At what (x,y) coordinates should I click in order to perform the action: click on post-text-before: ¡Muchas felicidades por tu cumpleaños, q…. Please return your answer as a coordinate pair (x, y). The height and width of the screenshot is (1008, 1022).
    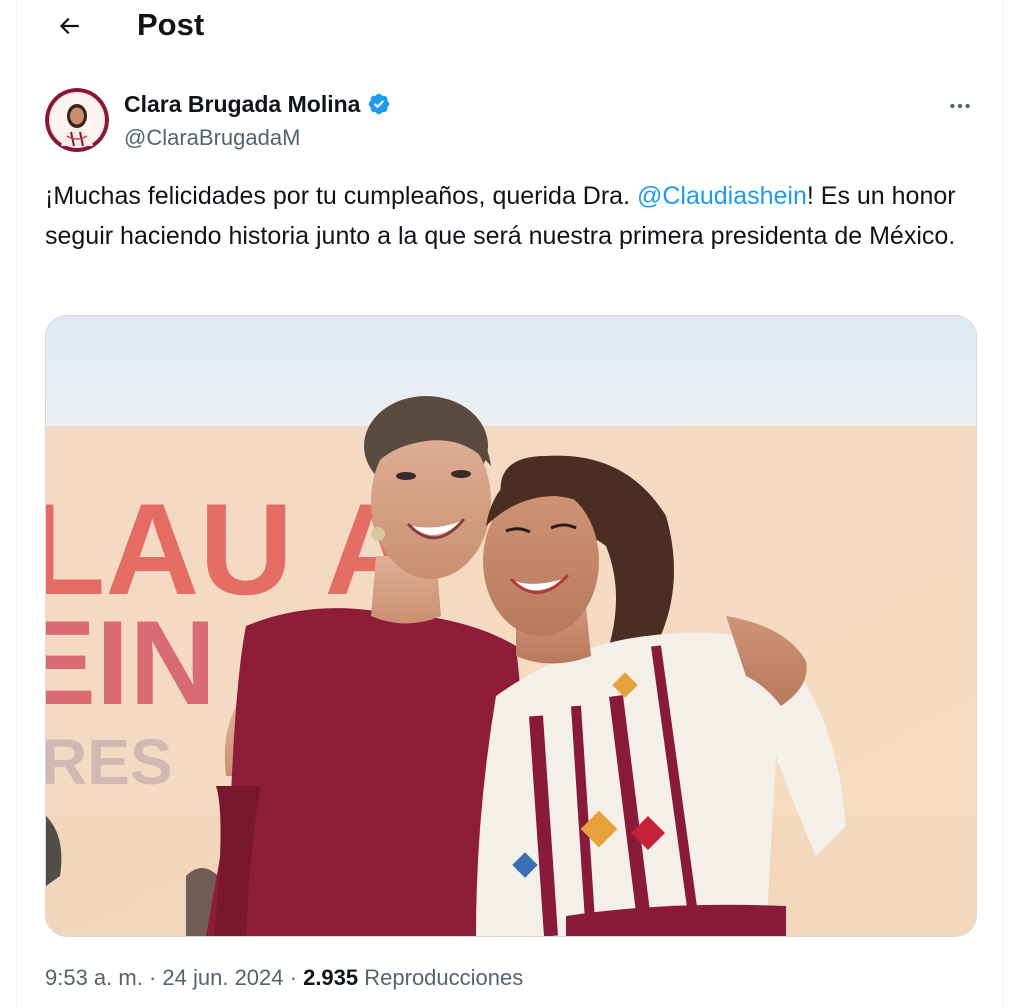
    Looking at the image, I should click on (341, 196).